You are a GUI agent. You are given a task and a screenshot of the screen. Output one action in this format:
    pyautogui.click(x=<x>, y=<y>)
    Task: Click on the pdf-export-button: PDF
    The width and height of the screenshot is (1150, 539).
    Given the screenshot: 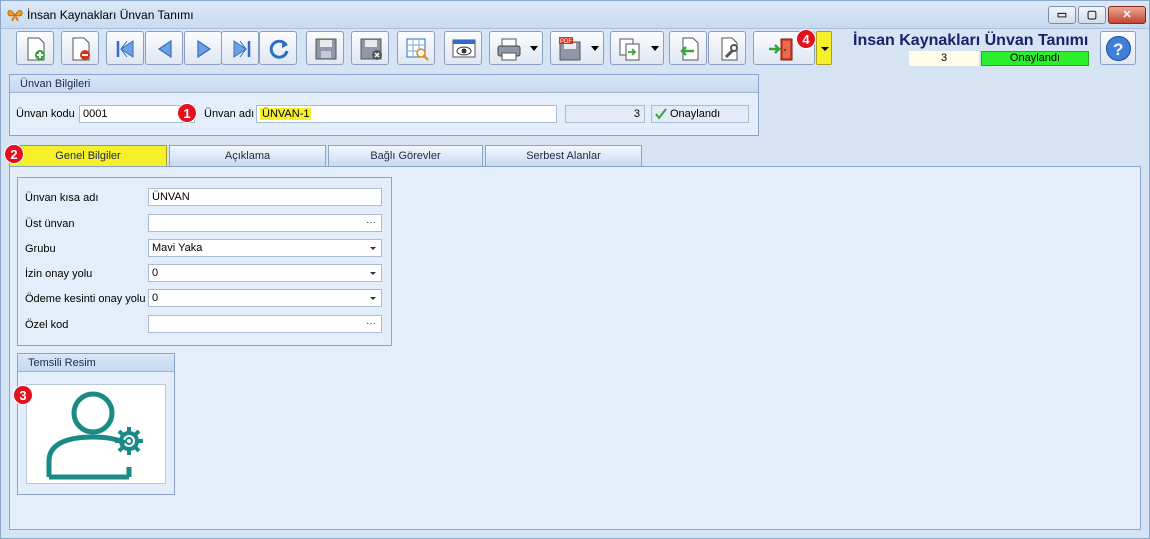 What is the action you would take?
    pyautogui.click(x=577, y=48)
    